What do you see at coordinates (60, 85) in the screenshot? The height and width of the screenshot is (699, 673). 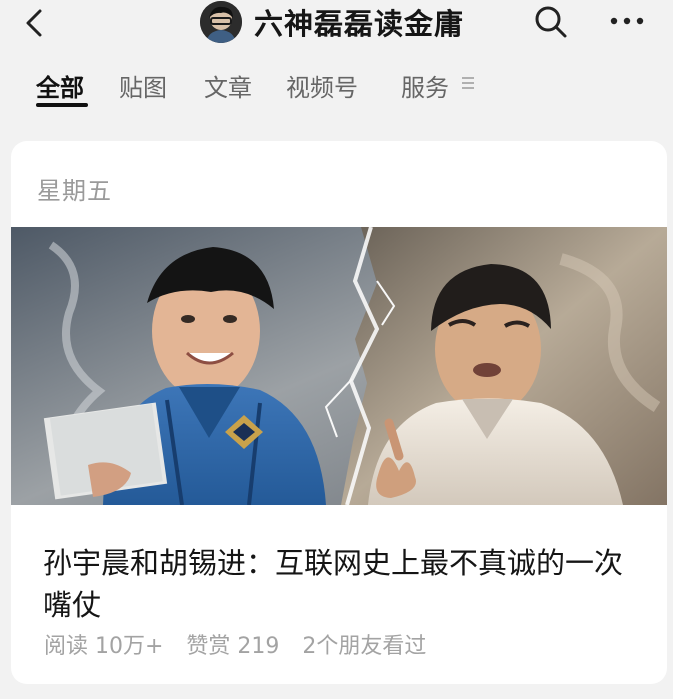 I see `tab-all: 全部` at bounding box center [60, 85].